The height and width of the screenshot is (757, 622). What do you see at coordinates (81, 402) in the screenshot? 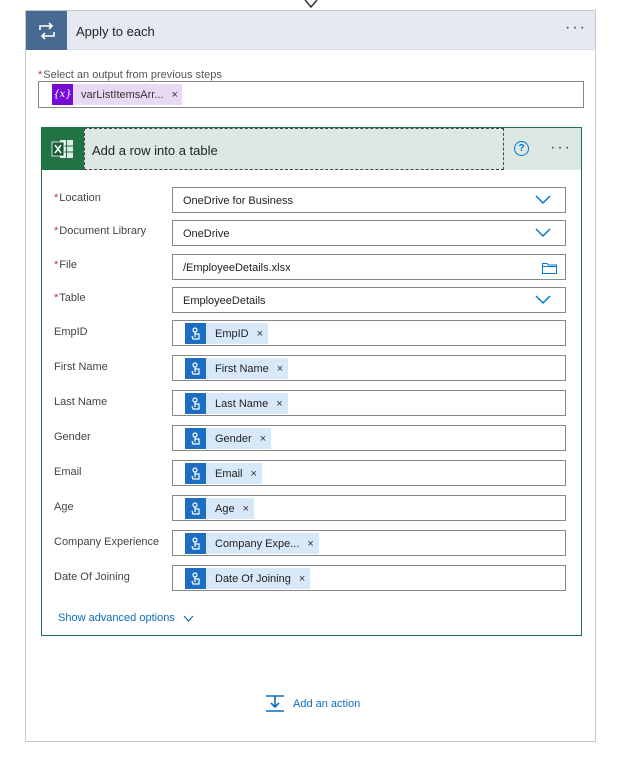
I see `last-name-label: Last Name` at bounding box center [81, 402].